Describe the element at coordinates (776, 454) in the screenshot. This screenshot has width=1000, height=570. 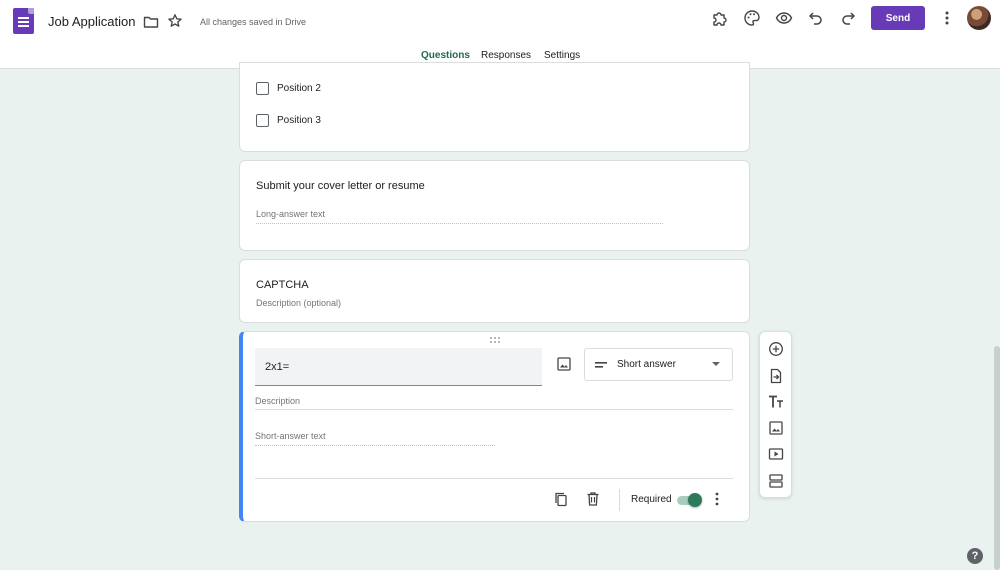
I see `add-video-icon` at that location.